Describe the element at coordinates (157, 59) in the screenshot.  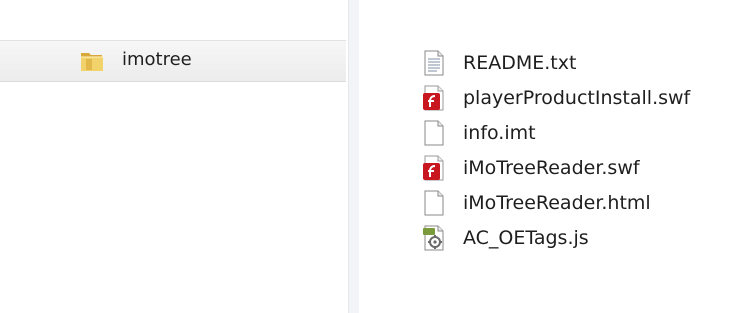
I see `nav-item-label: imotree` at that location.